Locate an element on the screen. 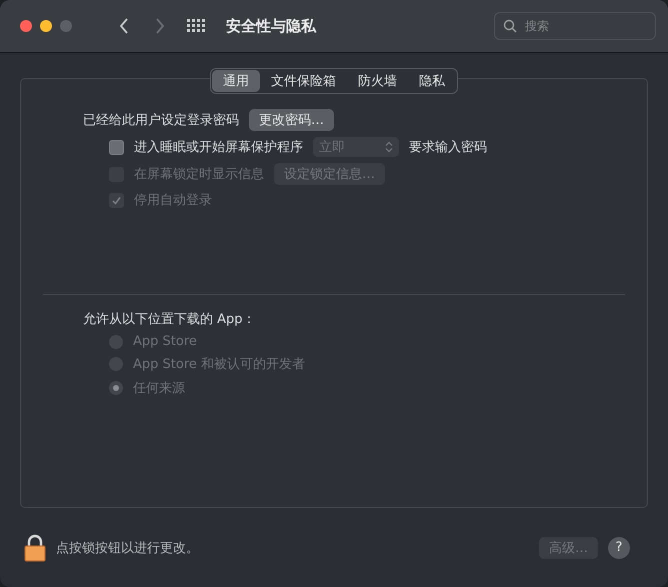 The image size is (668, 587). updown-chevron-icon is located at coordinates (389, 147).